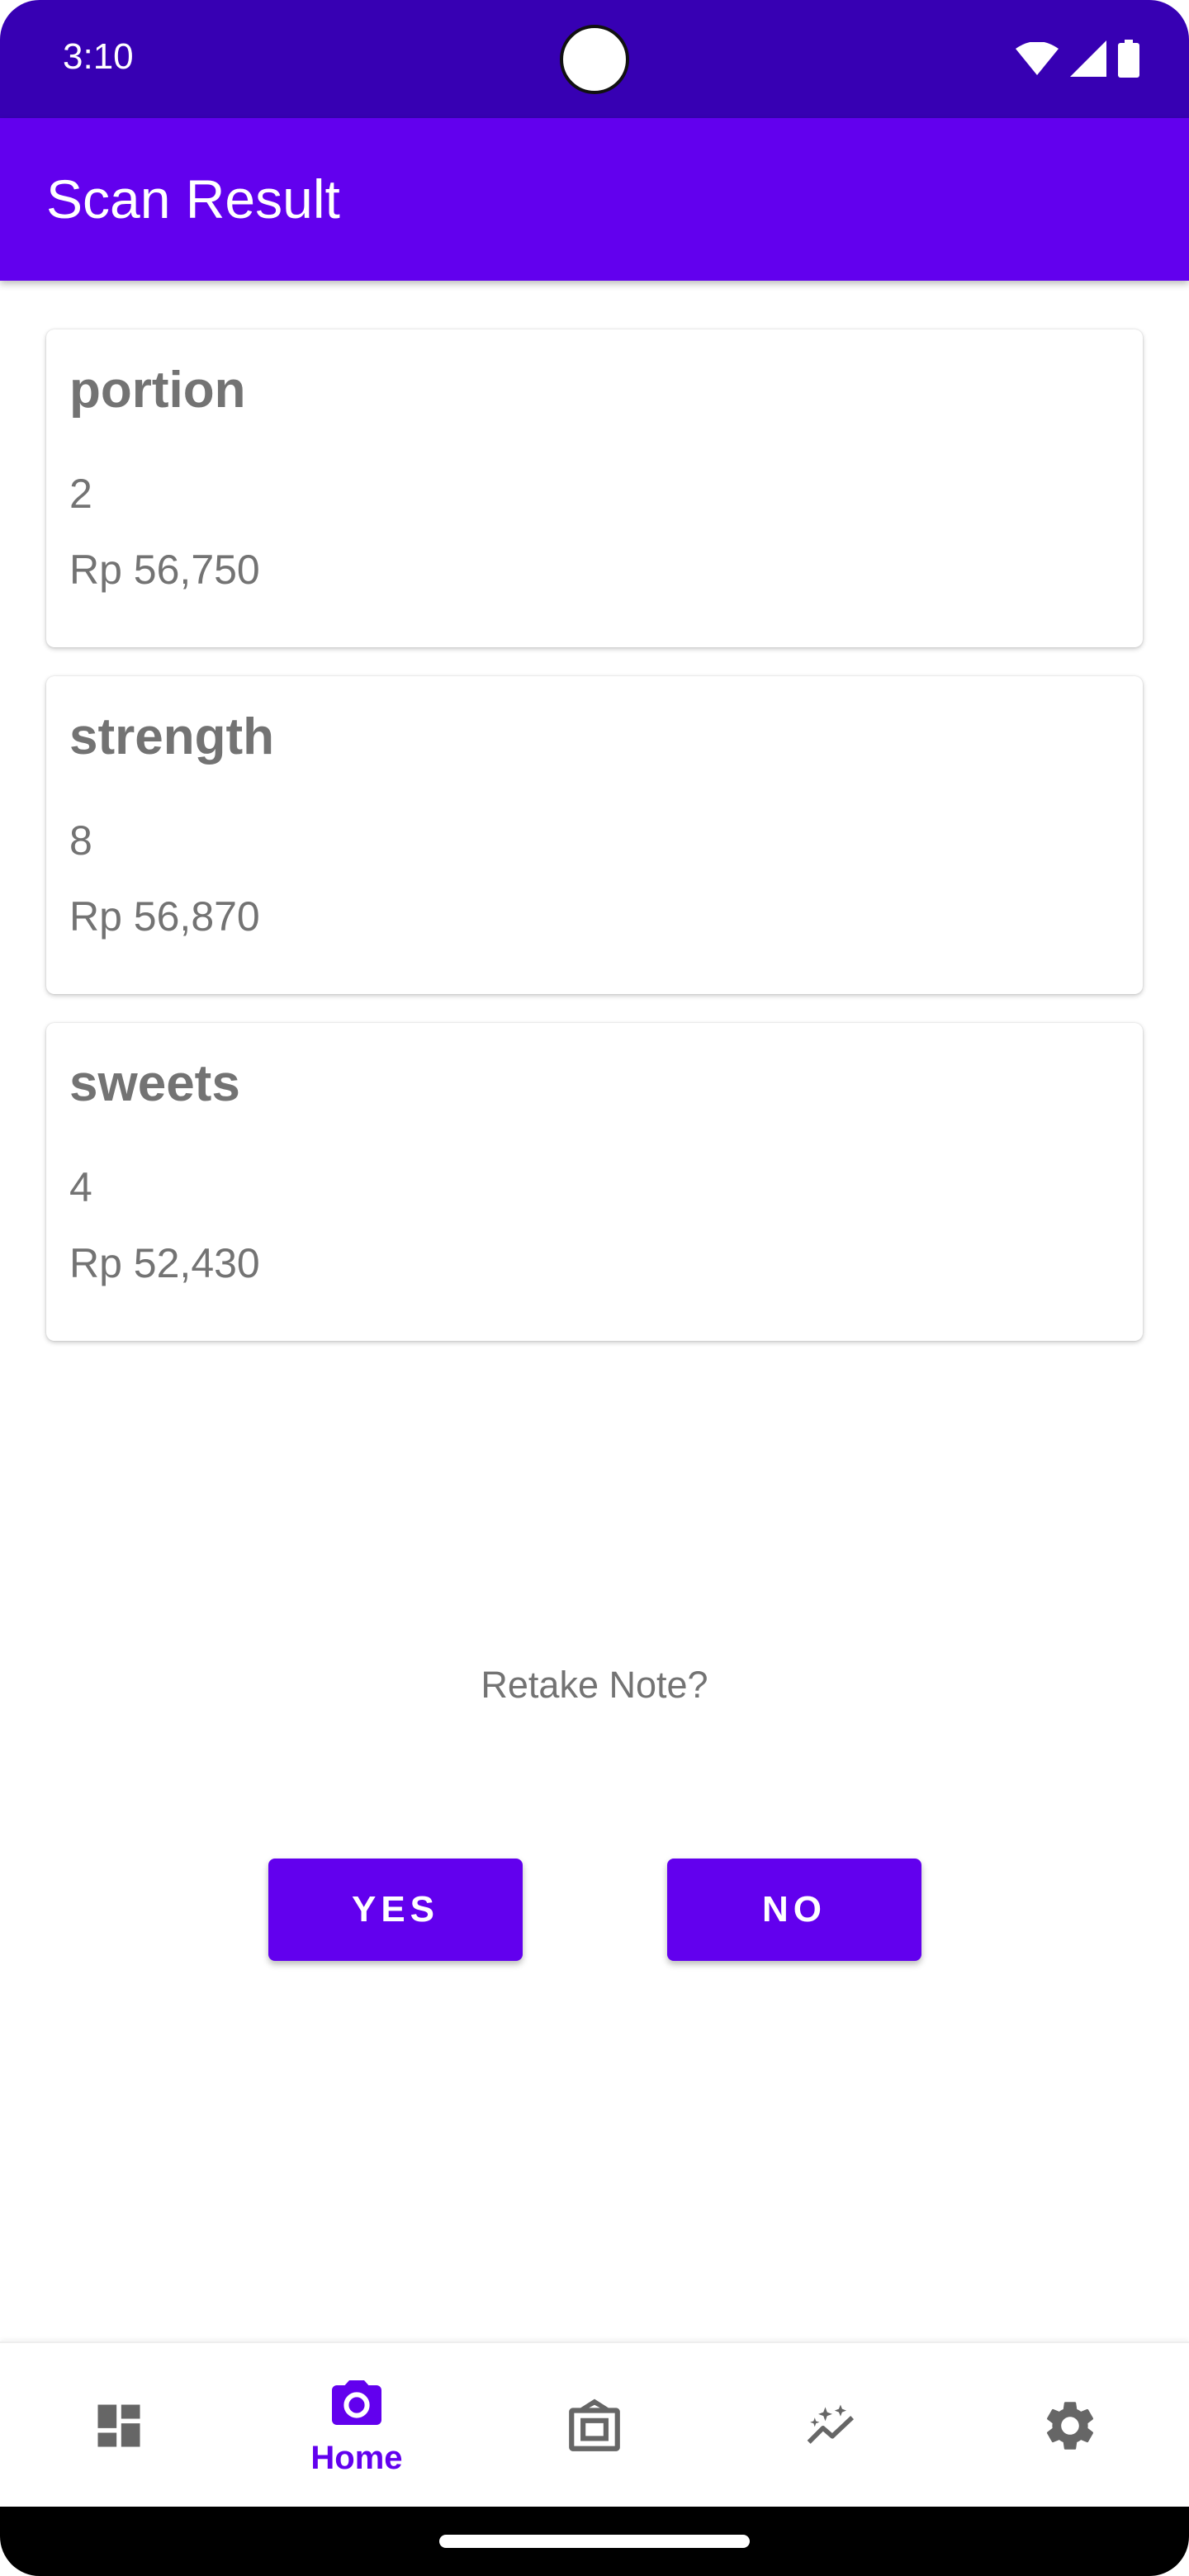  What do you see at coordinates (1088, 58) in the screenshot?
I see `signal-icon` at bounding box center [1088, 58].